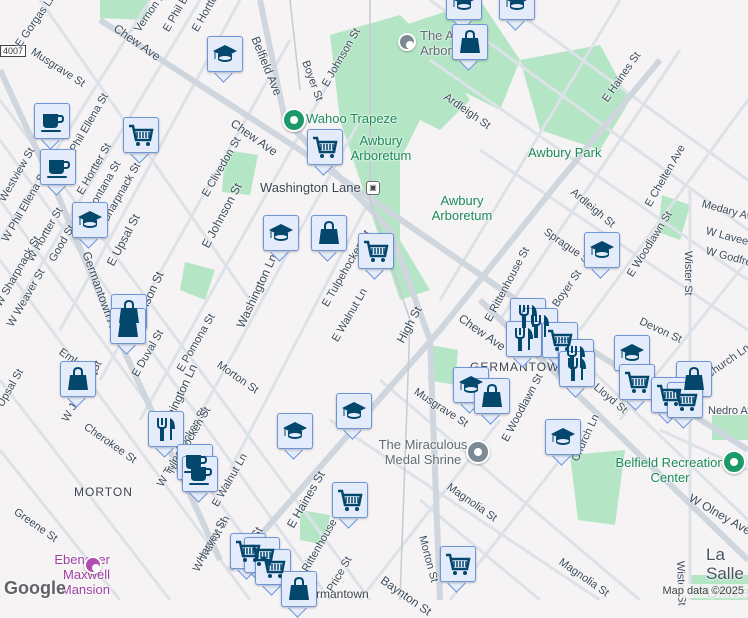 The width and height of the screenshot is (748, 618). I want to click on awbury-arboretum-pin, so click(407, 42).